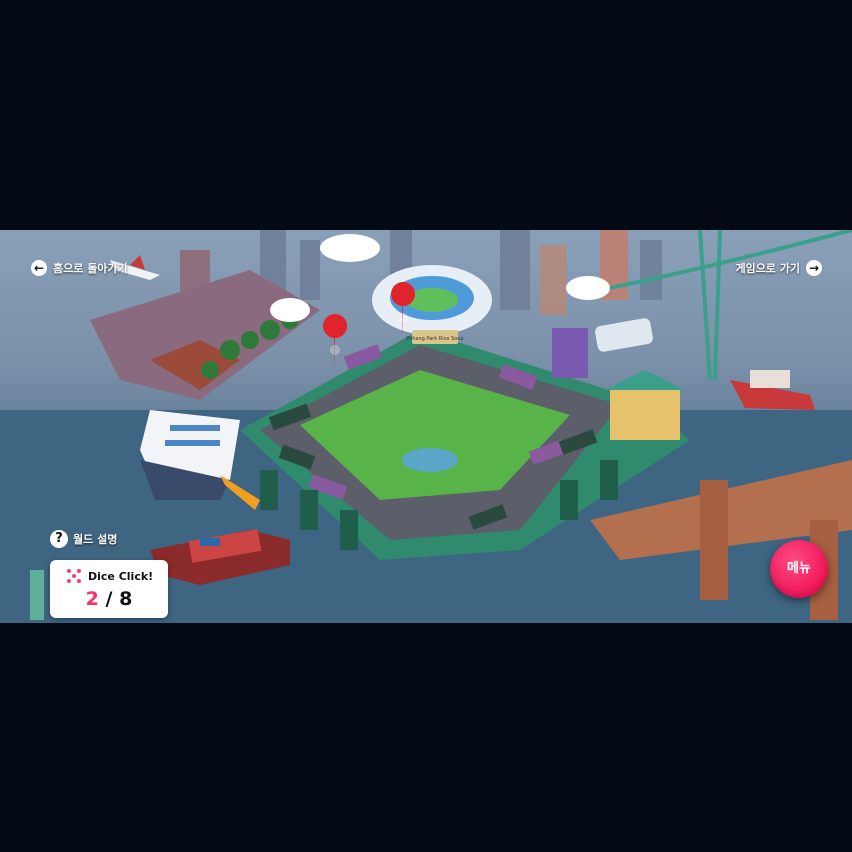 This screenshot has width=852, height=852. I want to click on cruise-ship, so click(190, 455).